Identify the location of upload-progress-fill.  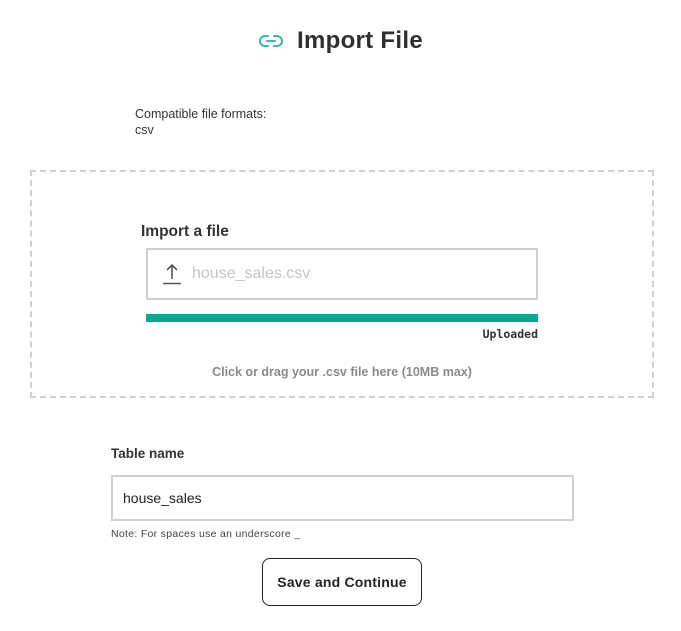
(342, 318).